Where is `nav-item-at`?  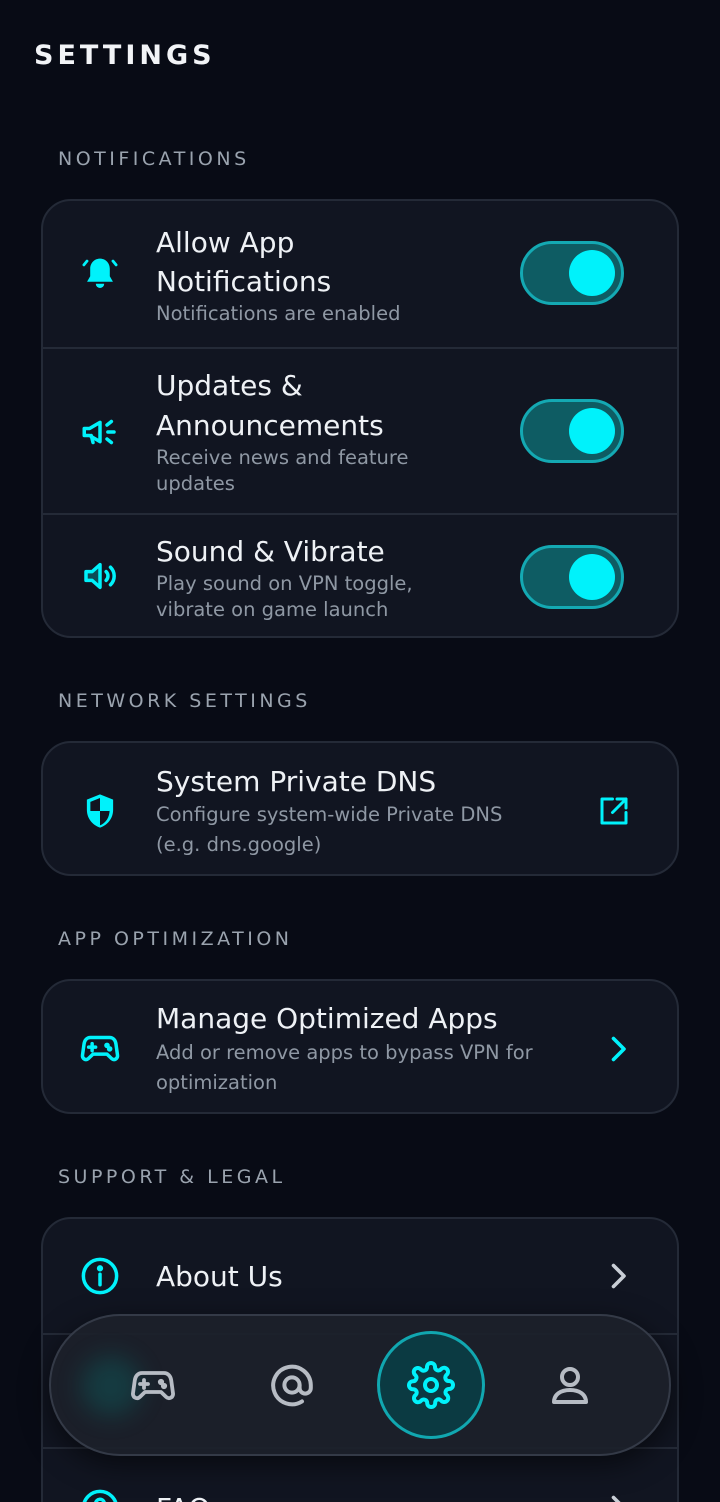
nav-item-at is located at coordinates (292, 1385).